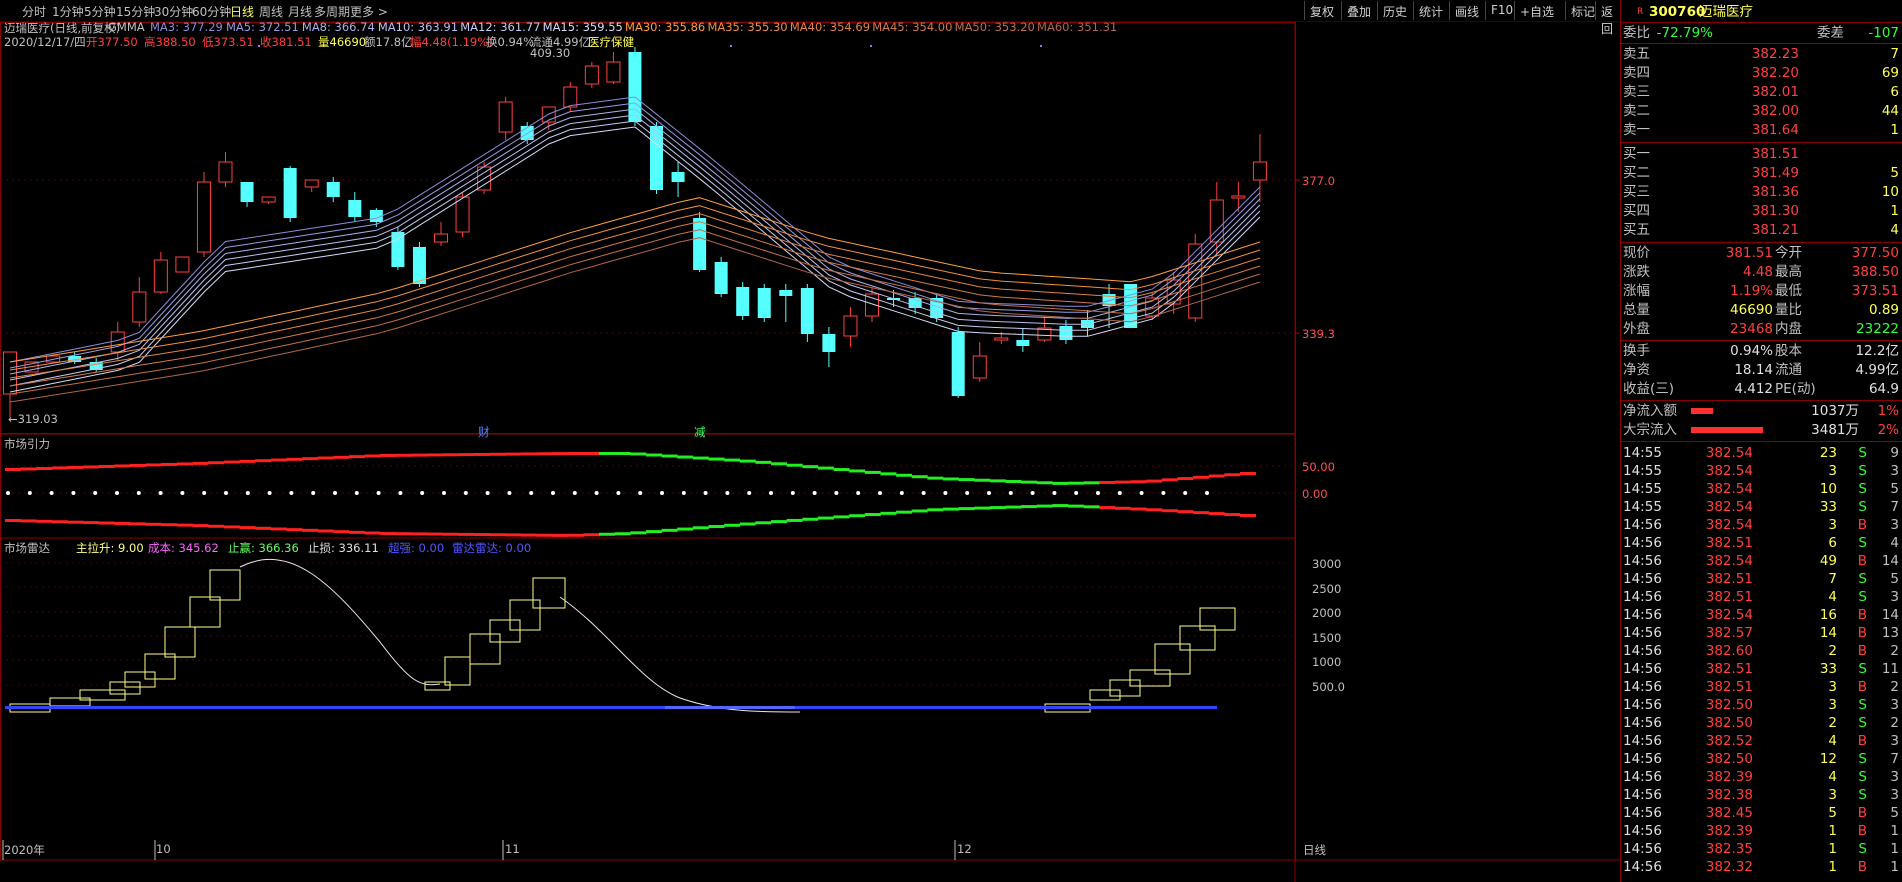 This screenshot has width=1902, height=882. What do you see at coordinates (1877, 329) in the screenshot?
I see `value: 23222` at bounding box center [1877, 329].